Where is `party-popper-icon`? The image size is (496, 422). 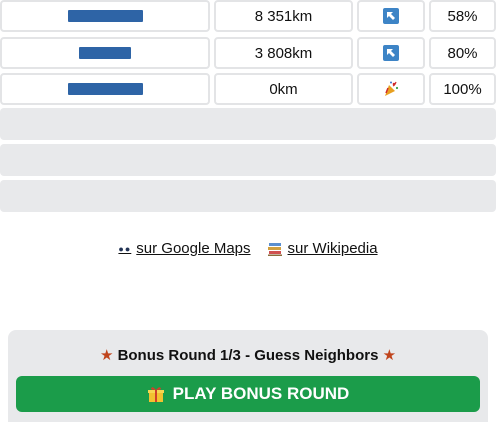 party-popper-icon is located at coordinates (392, 88).